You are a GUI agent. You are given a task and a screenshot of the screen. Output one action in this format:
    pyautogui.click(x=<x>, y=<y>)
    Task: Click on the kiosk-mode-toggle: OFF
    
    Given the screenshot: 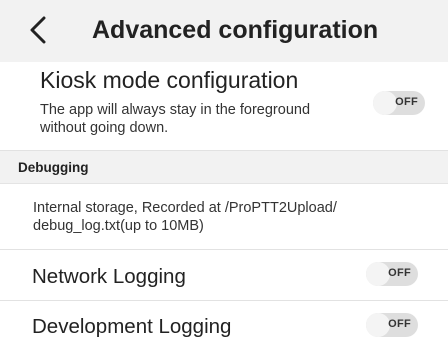 What is the action you would take?
    pyautogui.click(x=399, y=103)
    